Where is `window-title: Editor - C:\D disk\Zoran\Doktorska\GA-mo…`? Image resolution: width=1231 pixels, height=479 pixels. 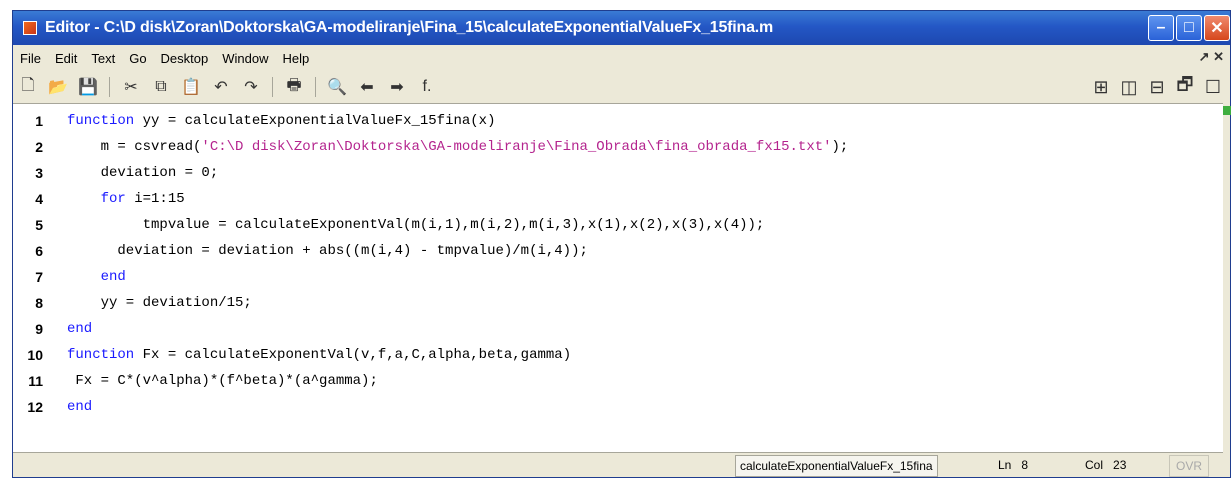 window-title: Editor - C:\D disk\Zoran\Doktorska\GA-mo… is located at coordinates (409, 27).